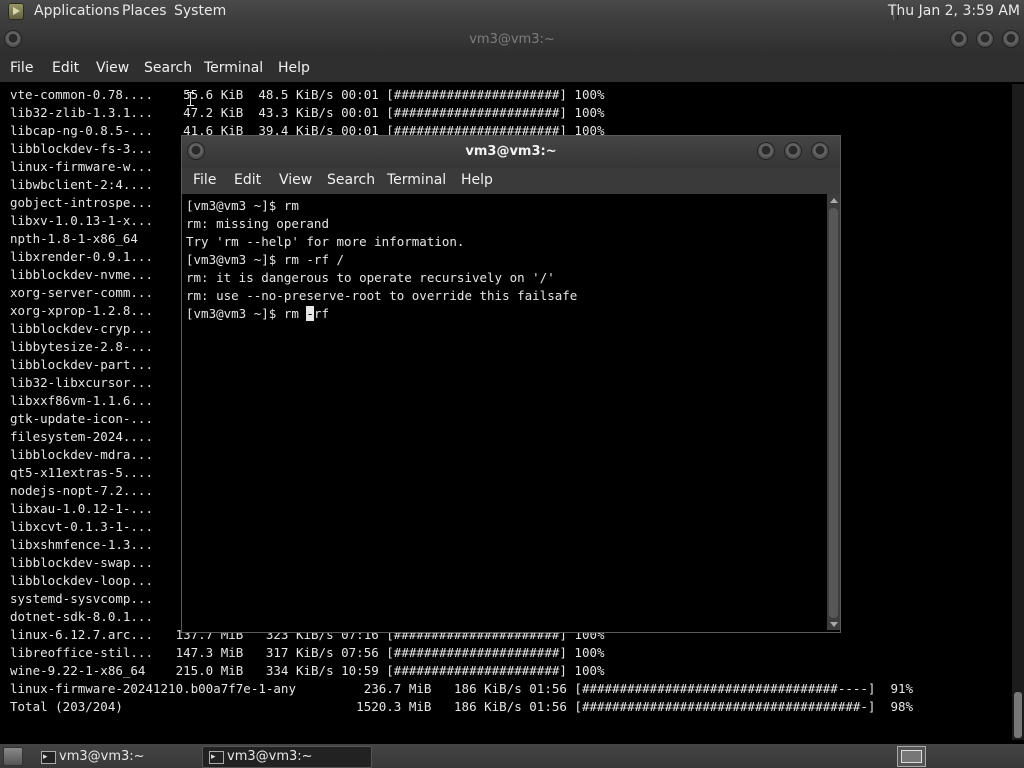 Image resolution: width=1024 pixels, height=768 pixels. I want to click on fg-scrollbar, so click(833, 412).